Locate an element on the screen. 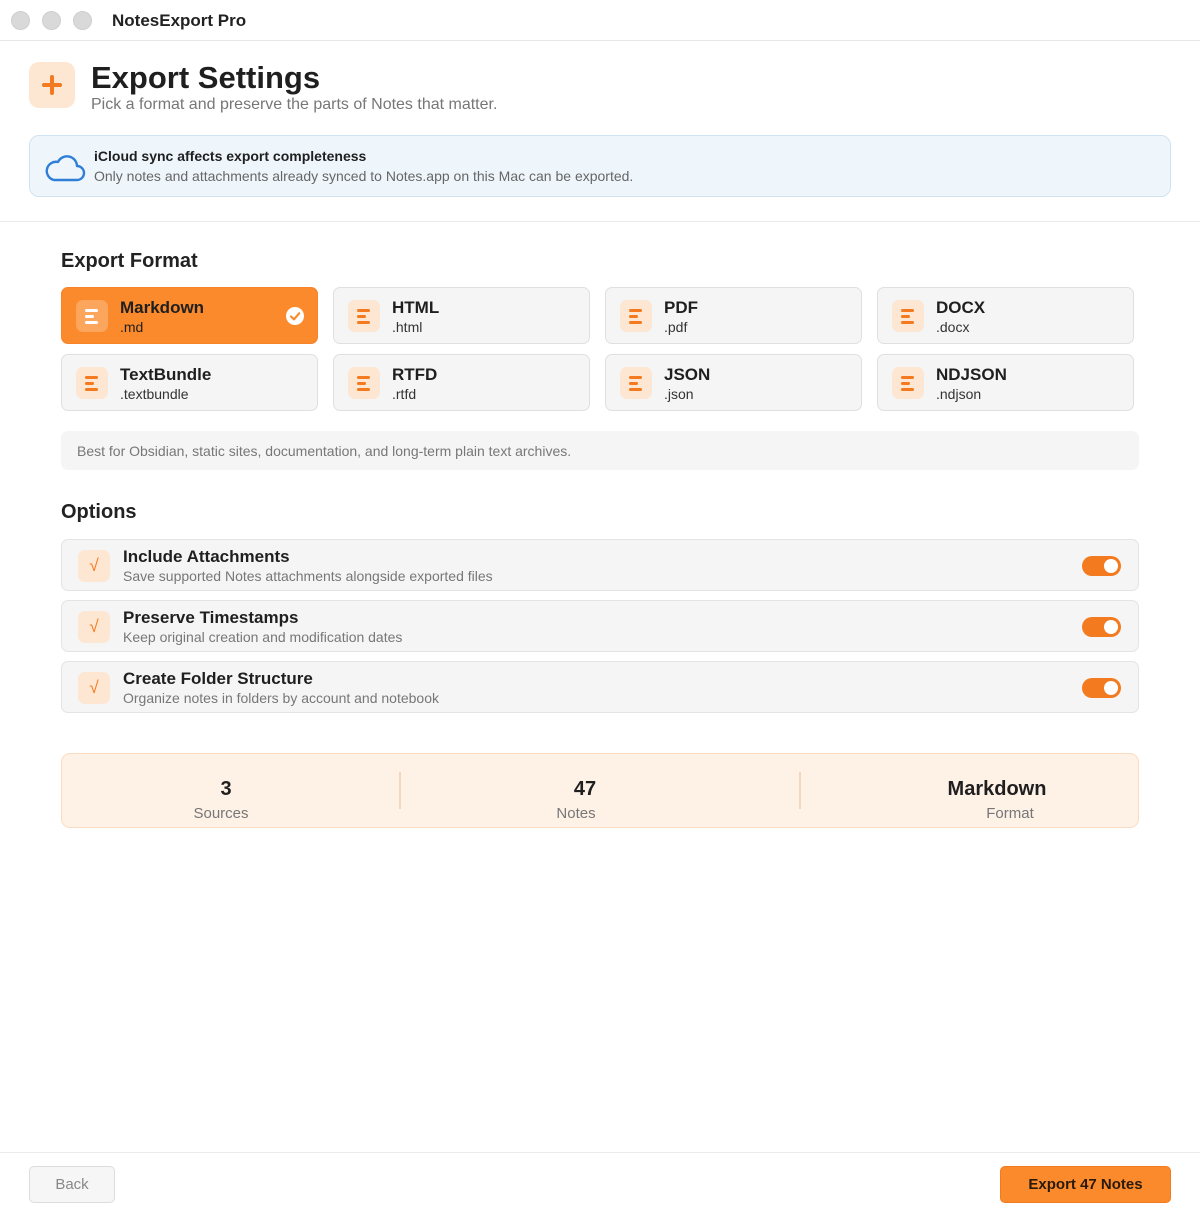  export-format-heading: Export Format is located at coordinates (129, 261).